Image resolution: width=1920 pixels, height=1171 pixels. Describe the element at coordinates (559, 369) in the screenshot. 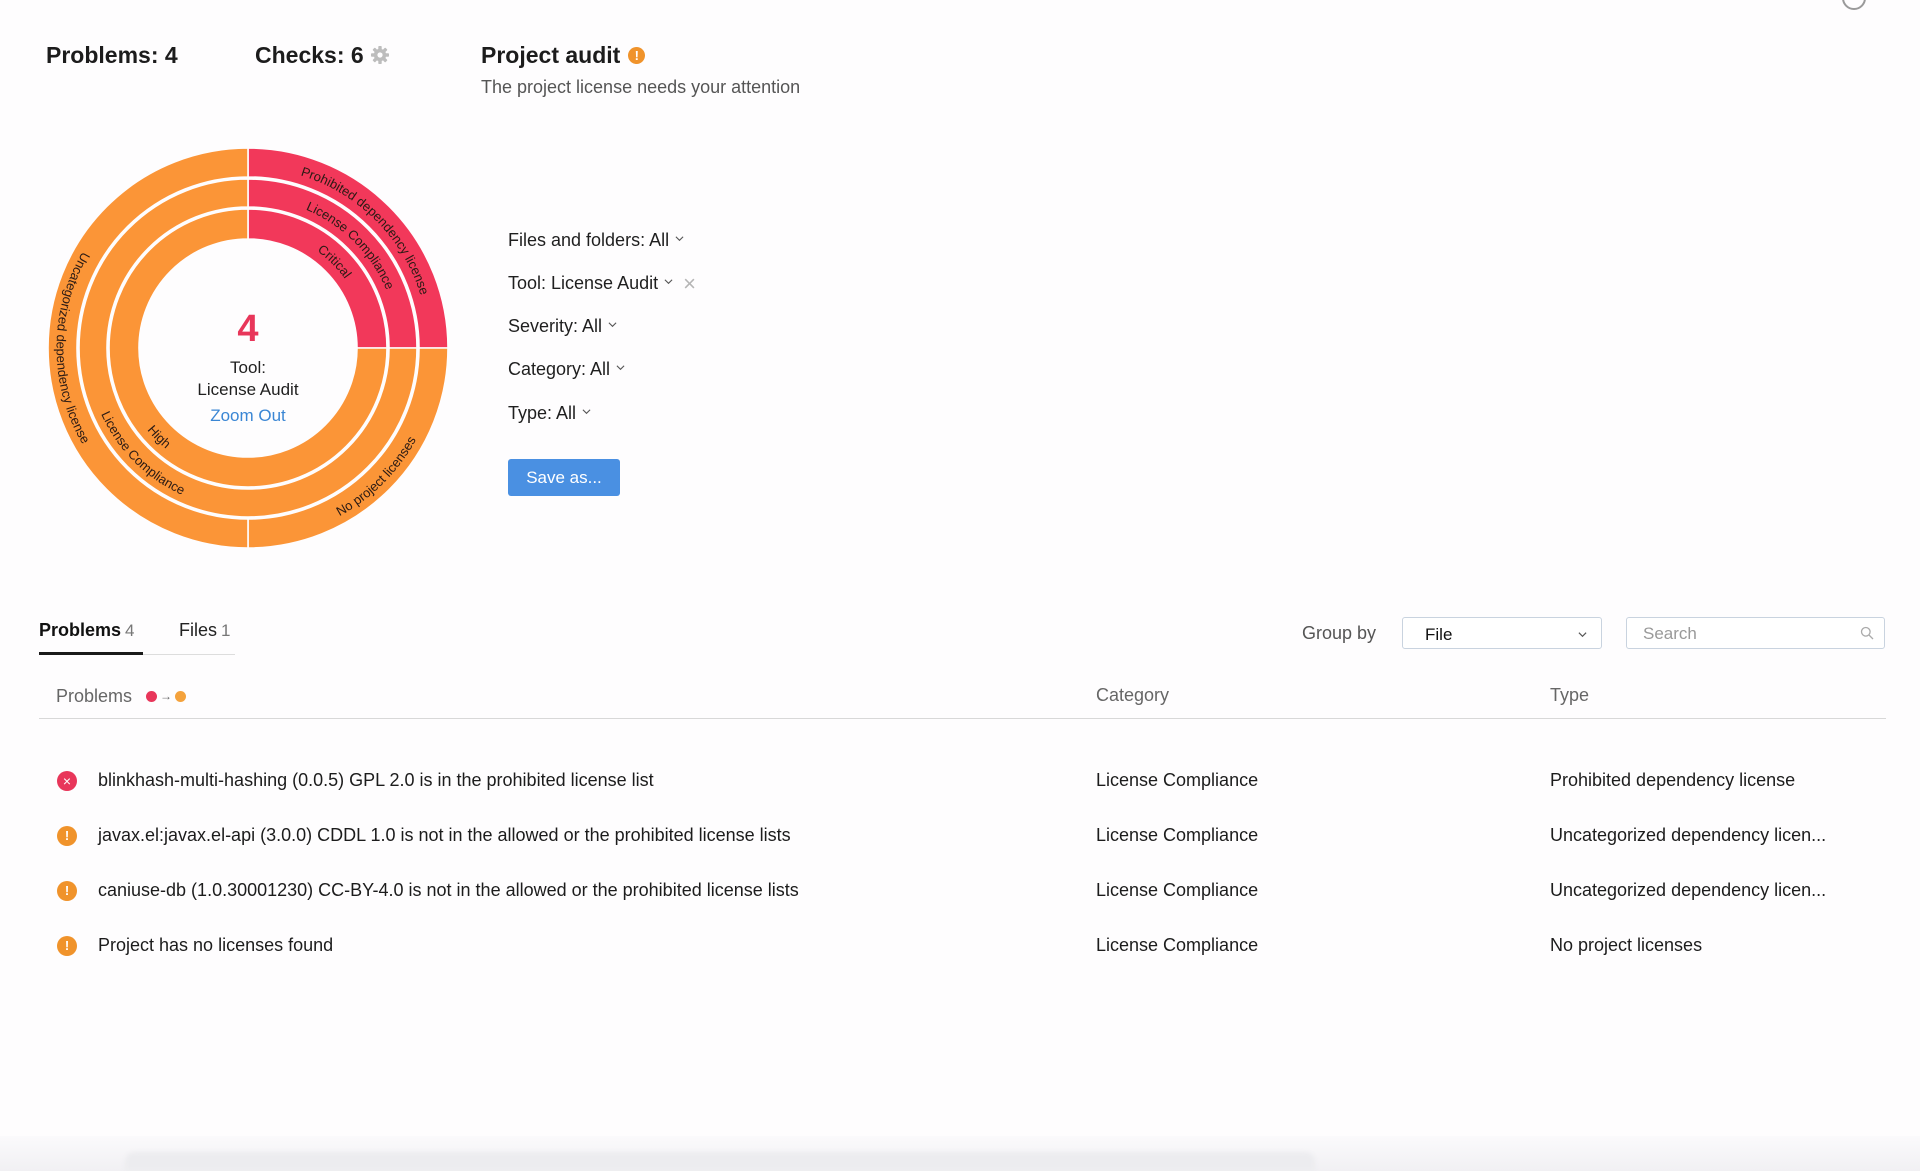

I see `filter-label: Category: All` at that location.